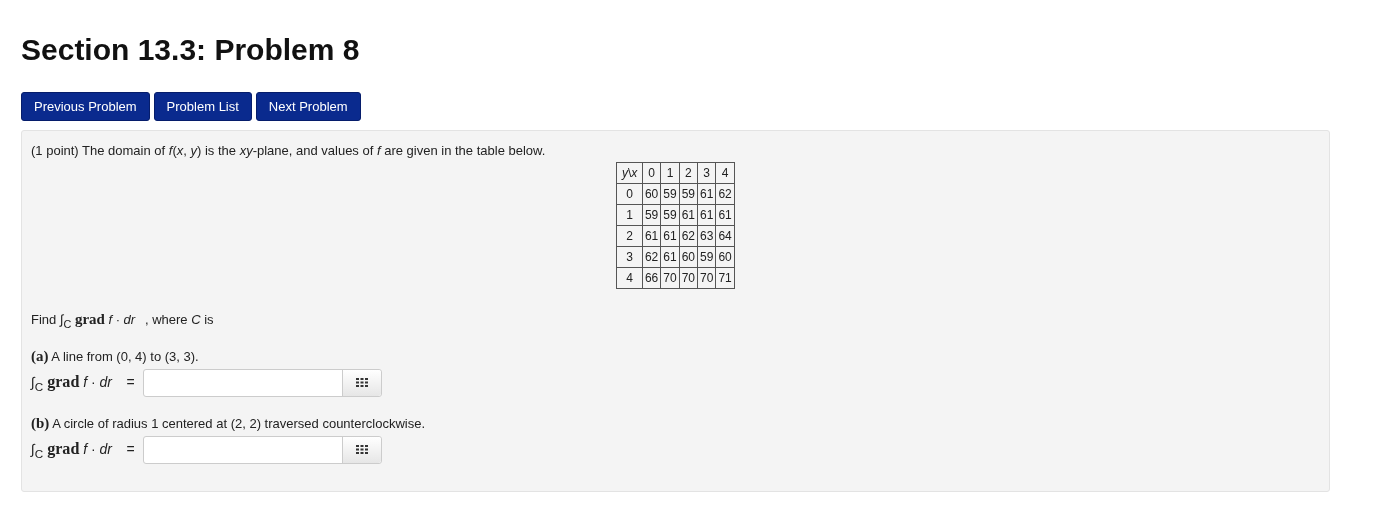 The height and width of the screenshot is (510, 1381). Describe the element at coordinates (688, 173) in the screenshot. I see `table-header-cell: 2` at that location.